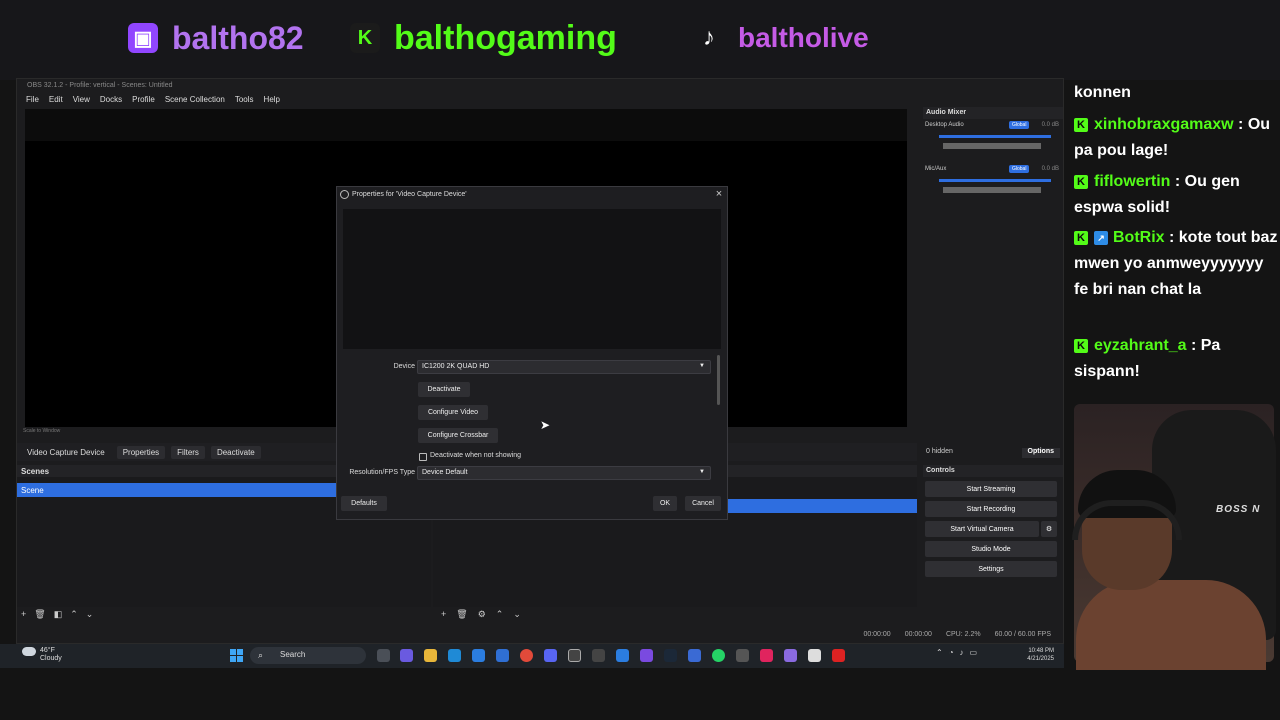 Image resolution: width=1280 pixels, height=720 pixels. Describe the element at coordinates (443, 615) in the screenshot. I see `add-source-icon: +` at that location.